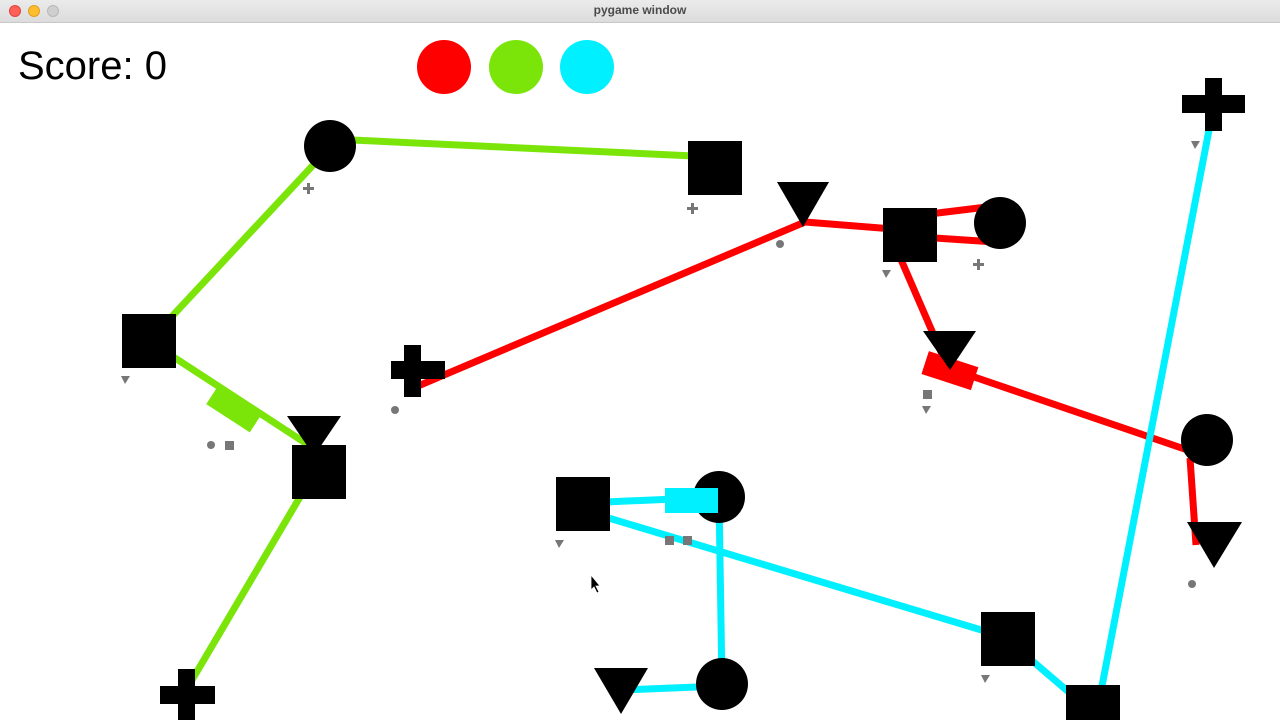 Image resolution: width=1280 pixels, height=720 pixels. I want to click on score-label: Score: 0, so click(92, 66).